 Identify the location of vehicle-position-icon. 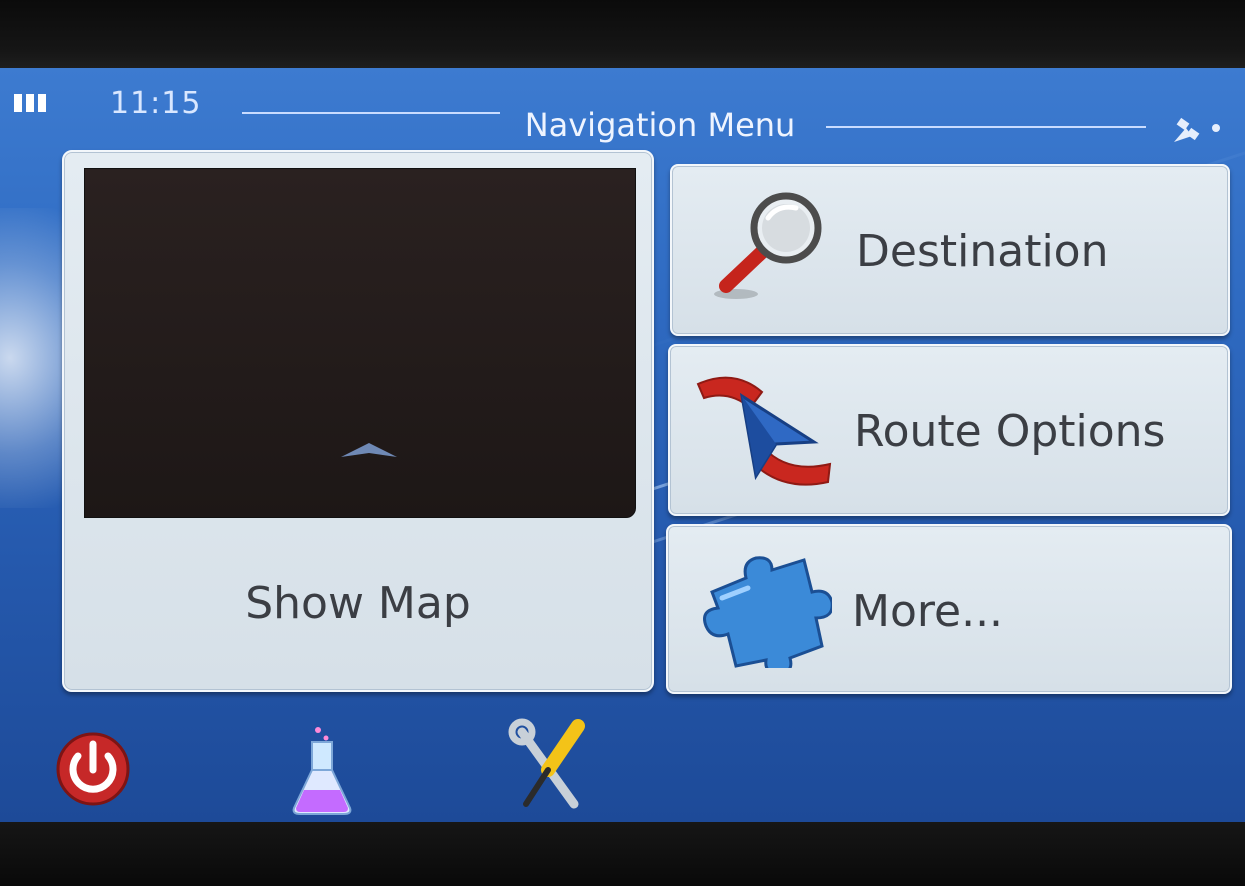
(369, 450).